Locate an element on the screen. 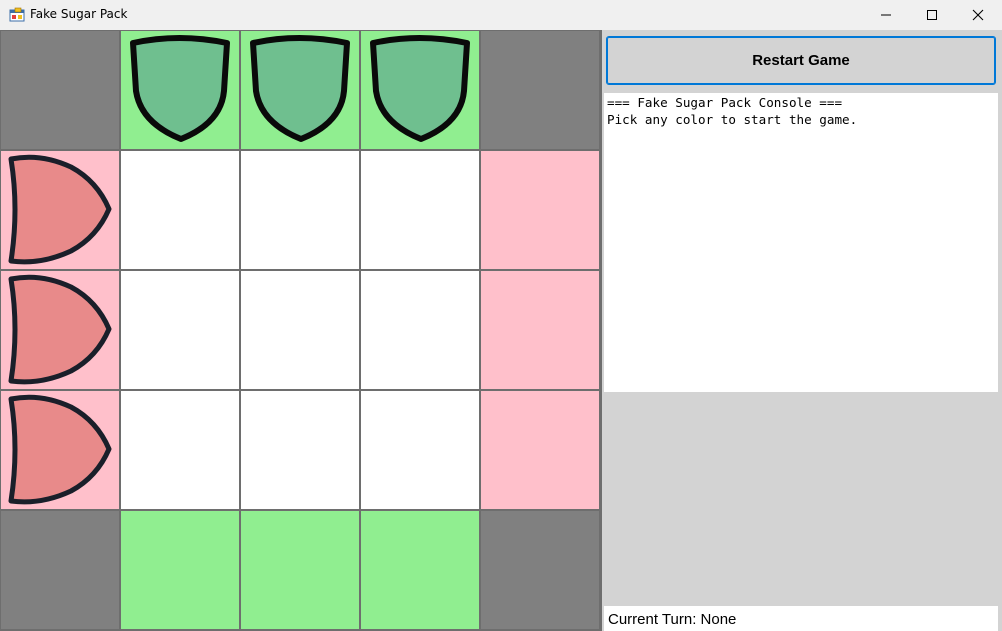  close-button is located at coordinates (978, 15).